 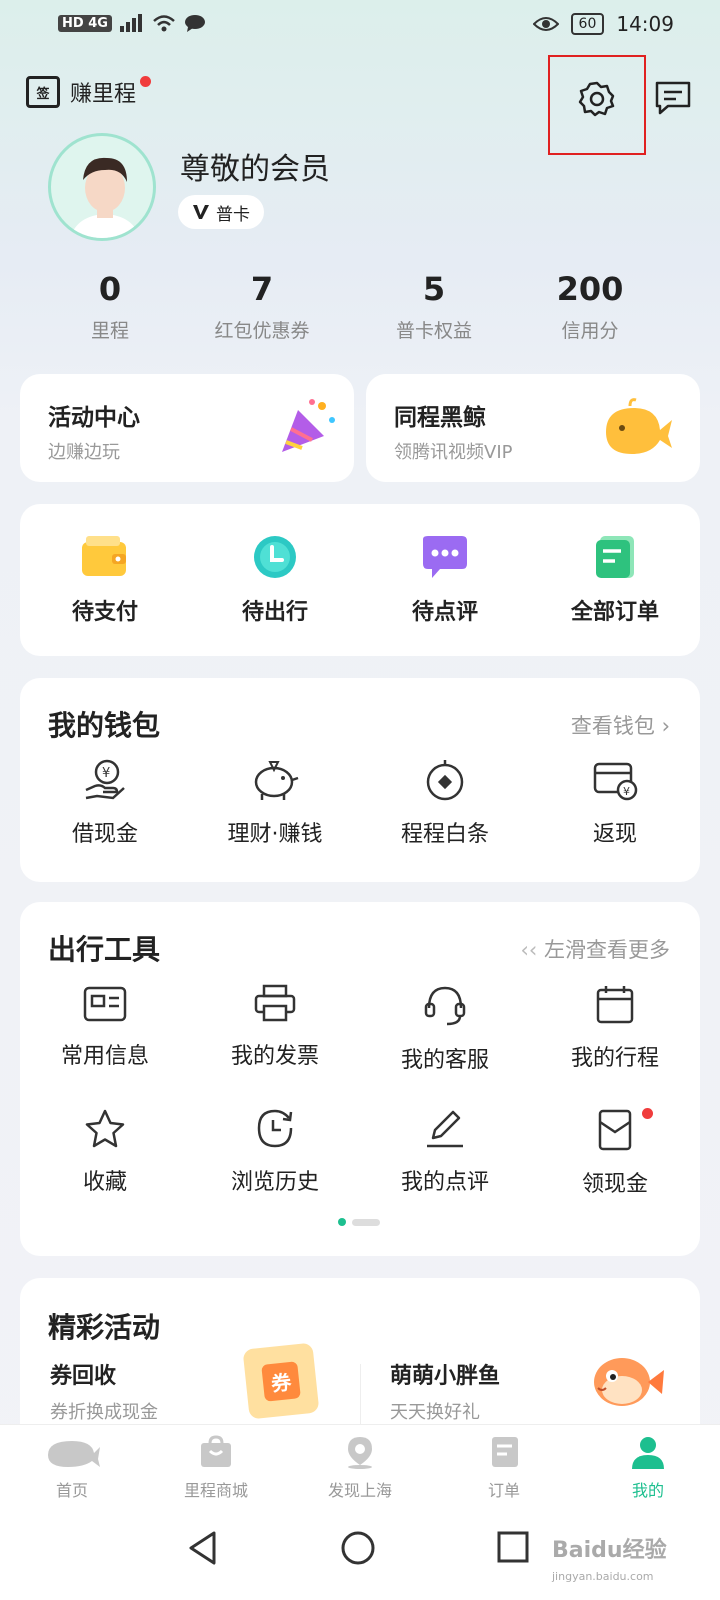 What do you see at coordinates (216, 1470) in the screenshot?
I see `tab-mileage-mall: 里程商城` at bounding box center [216, 1470].